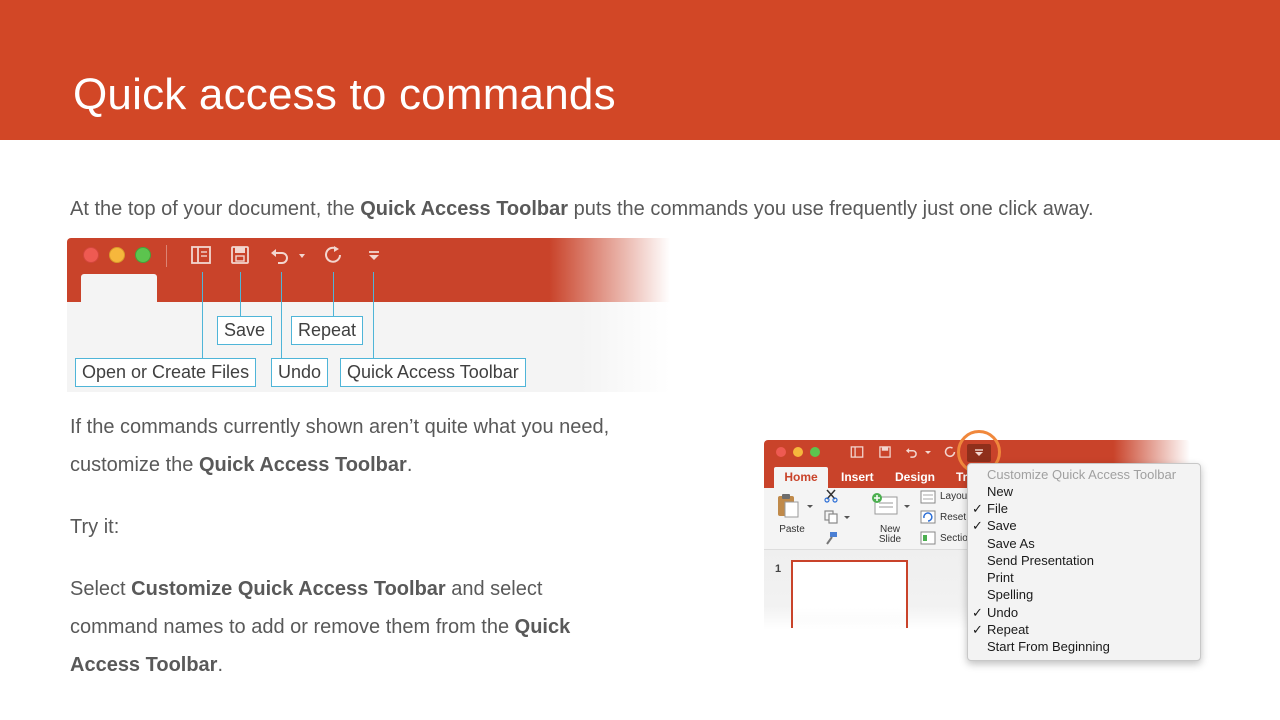 The image size is (1280, 720). I want to click on section-label: Sectio, so click(954, 538).